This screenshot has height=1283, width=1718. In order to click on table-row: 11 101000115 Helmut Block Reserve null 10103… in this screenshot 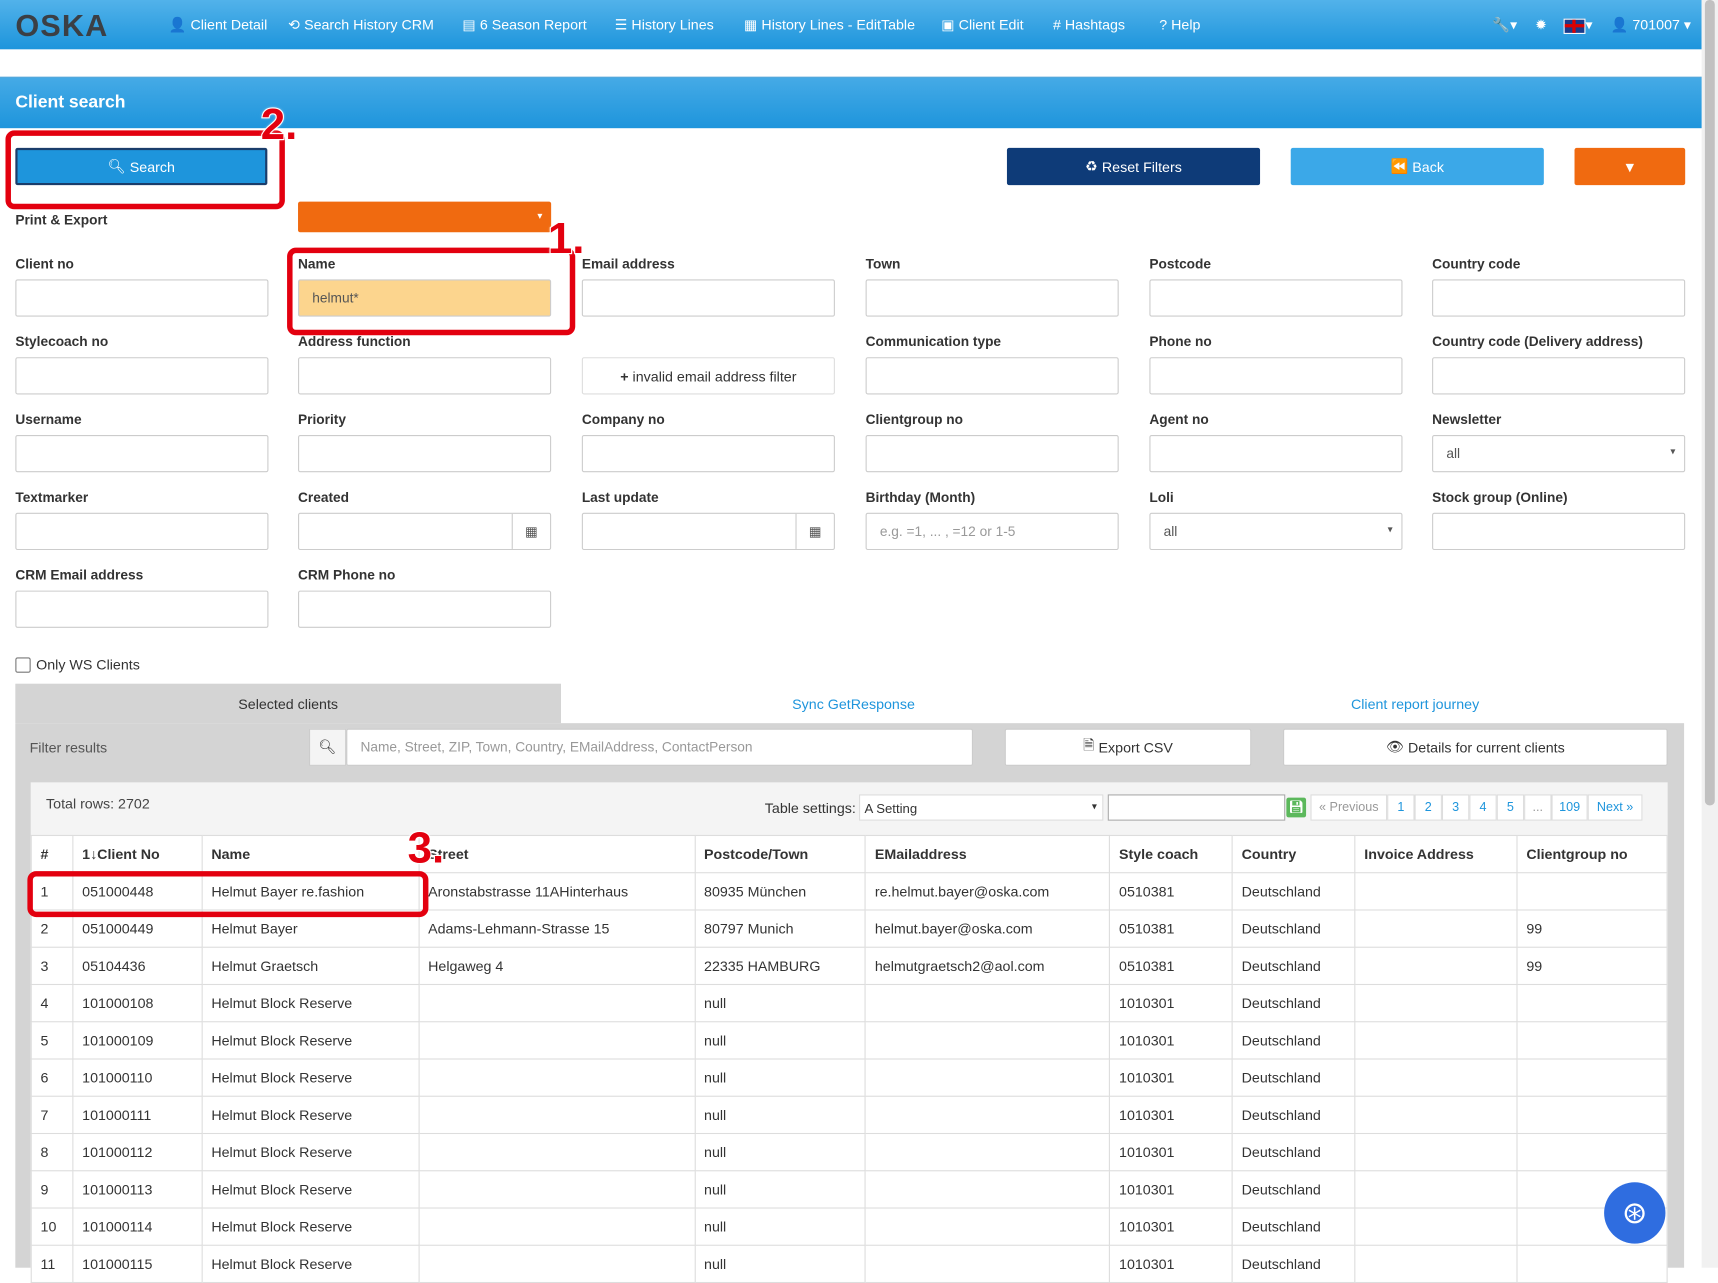, I will do `click(849, 1263)`.